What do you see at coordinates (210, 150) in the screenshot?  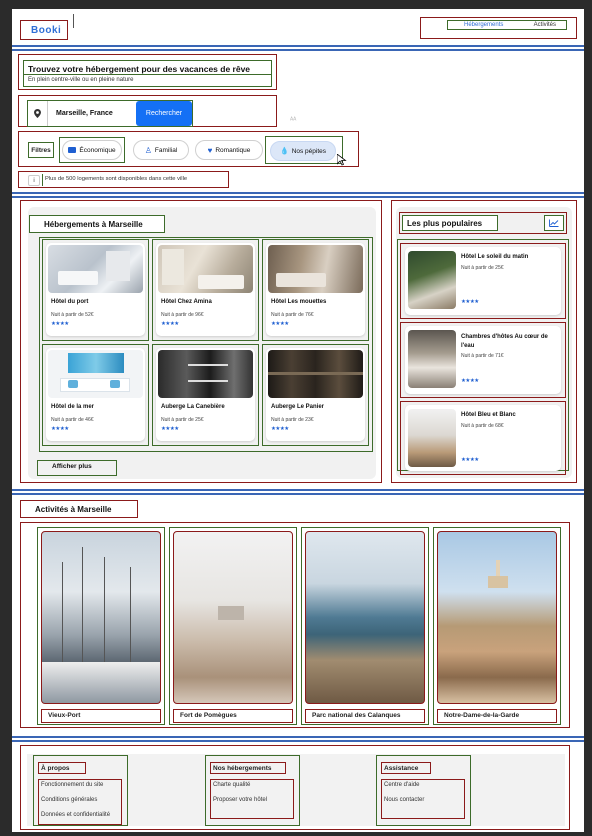 I see `heart-icon: ♥` at bounding box center [210, 150].